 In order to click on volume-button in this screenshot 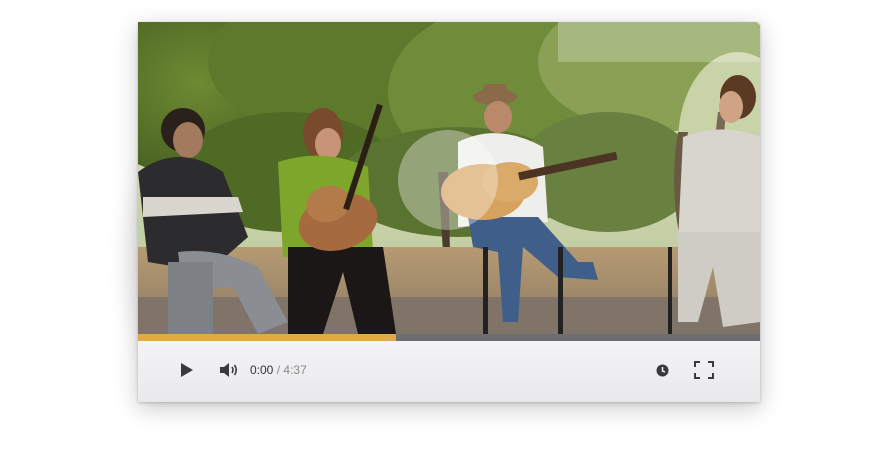, I will do `click(229, 370)`.